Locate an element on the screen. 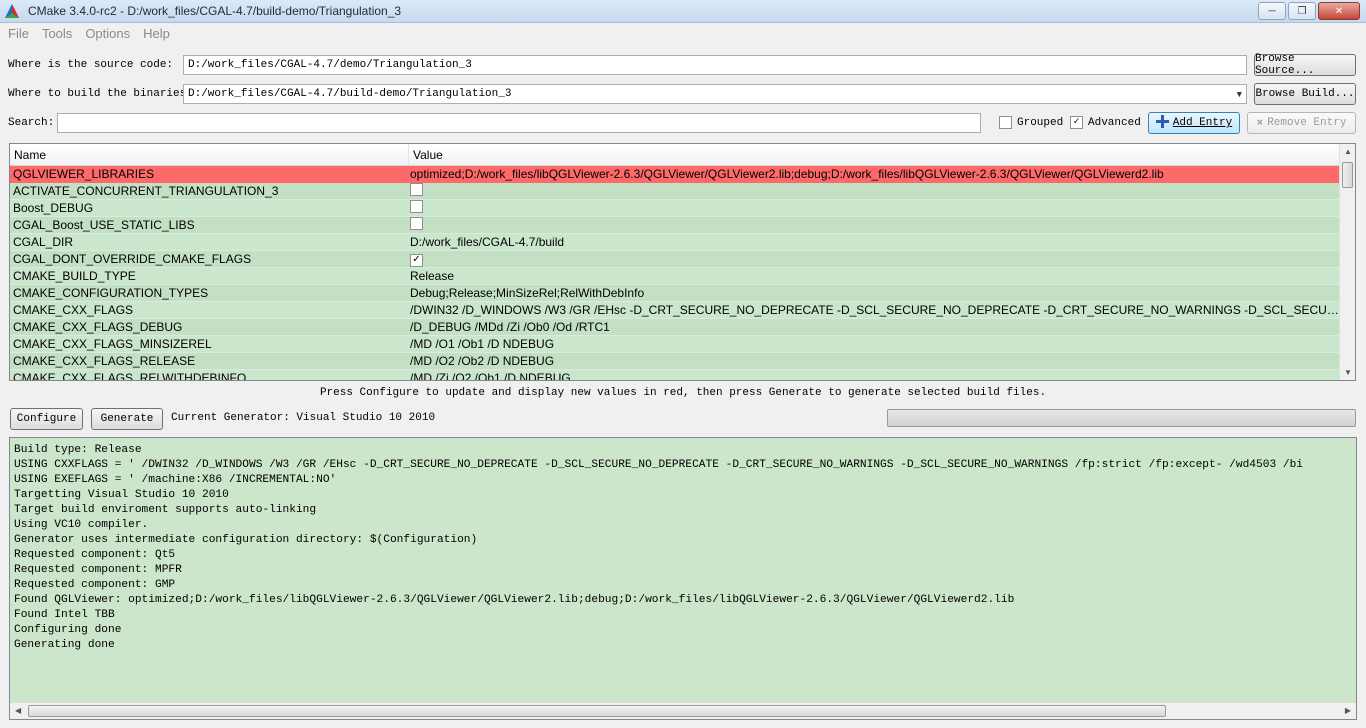  advanced-checkbox-box: ✓ is located at coordinates (1076, 122).